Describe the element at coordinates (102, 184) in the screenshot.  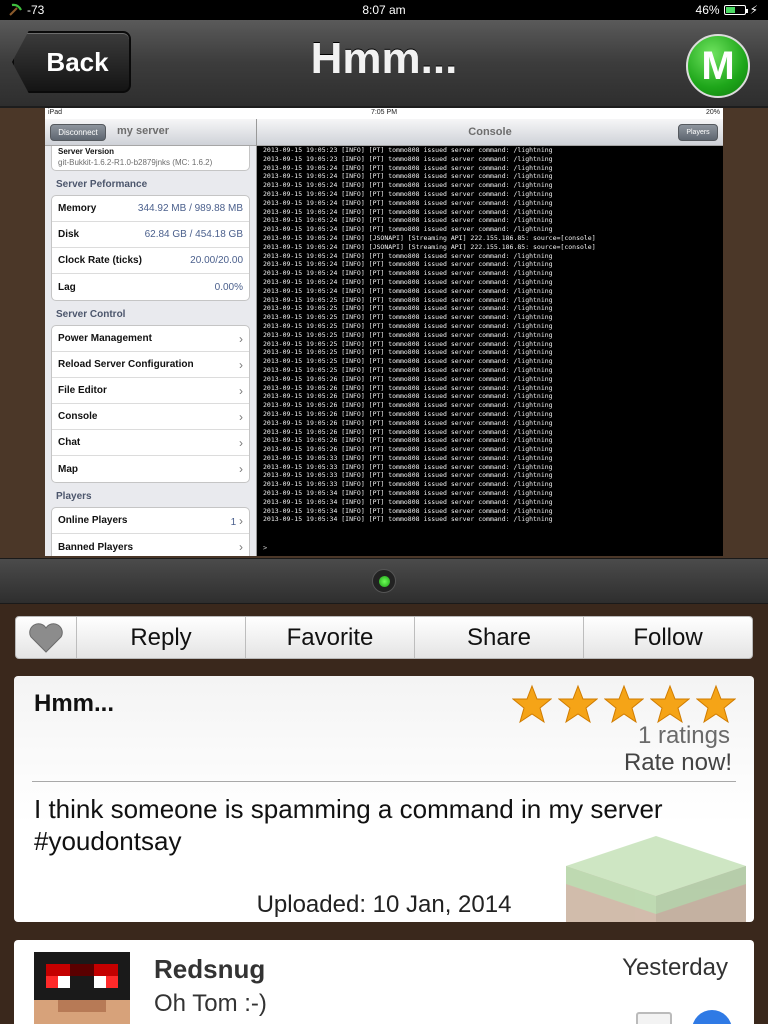
I see `performance-header: Server Peformance` at that location.